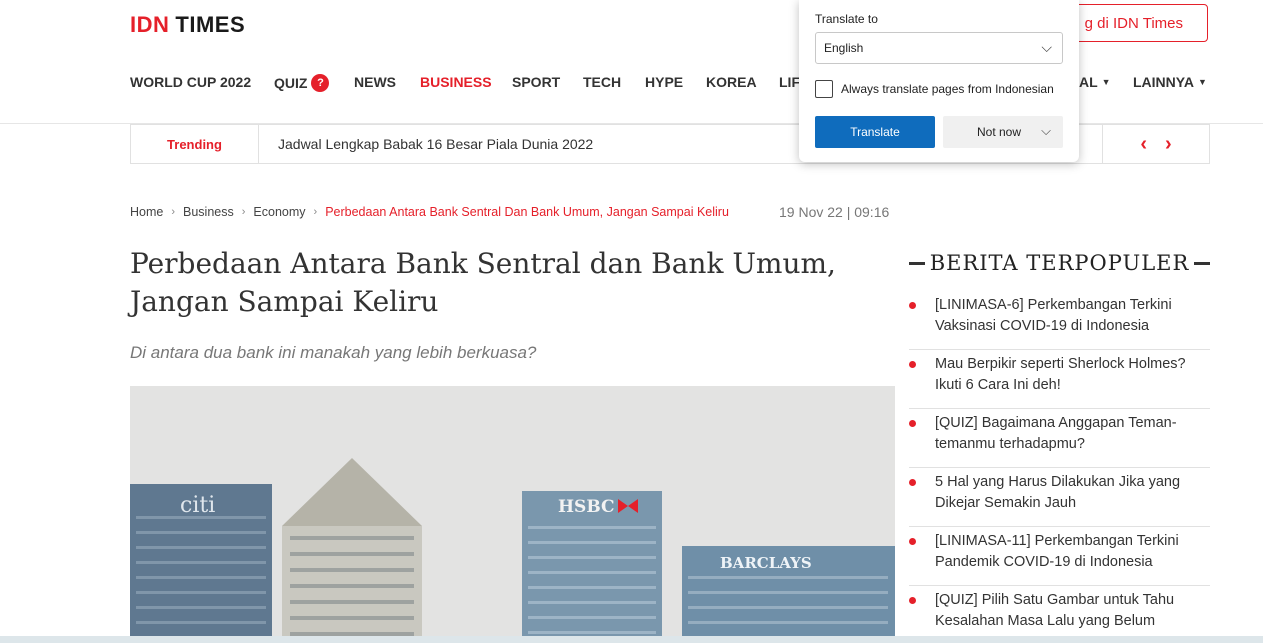 The height and width of the screenshot is (643, 1263). I want to click on nav-item-regional: AL ▼, so click(1095, 82).